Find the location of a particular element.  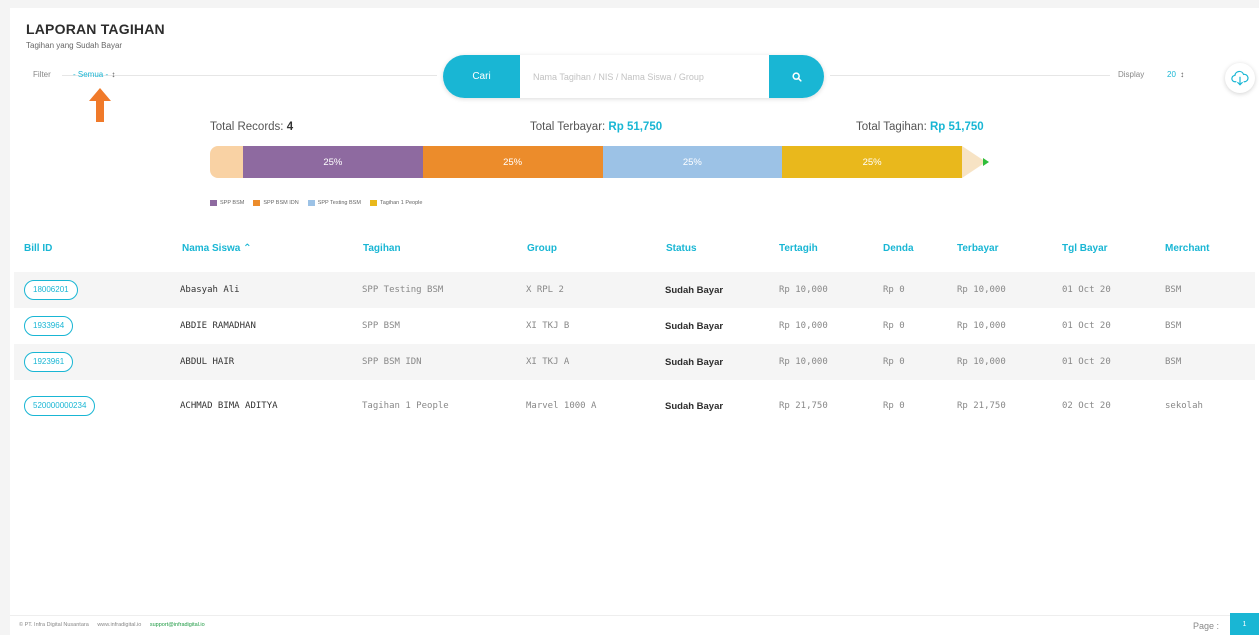

toolbar-divider-right is located at coordinates (970, 75).